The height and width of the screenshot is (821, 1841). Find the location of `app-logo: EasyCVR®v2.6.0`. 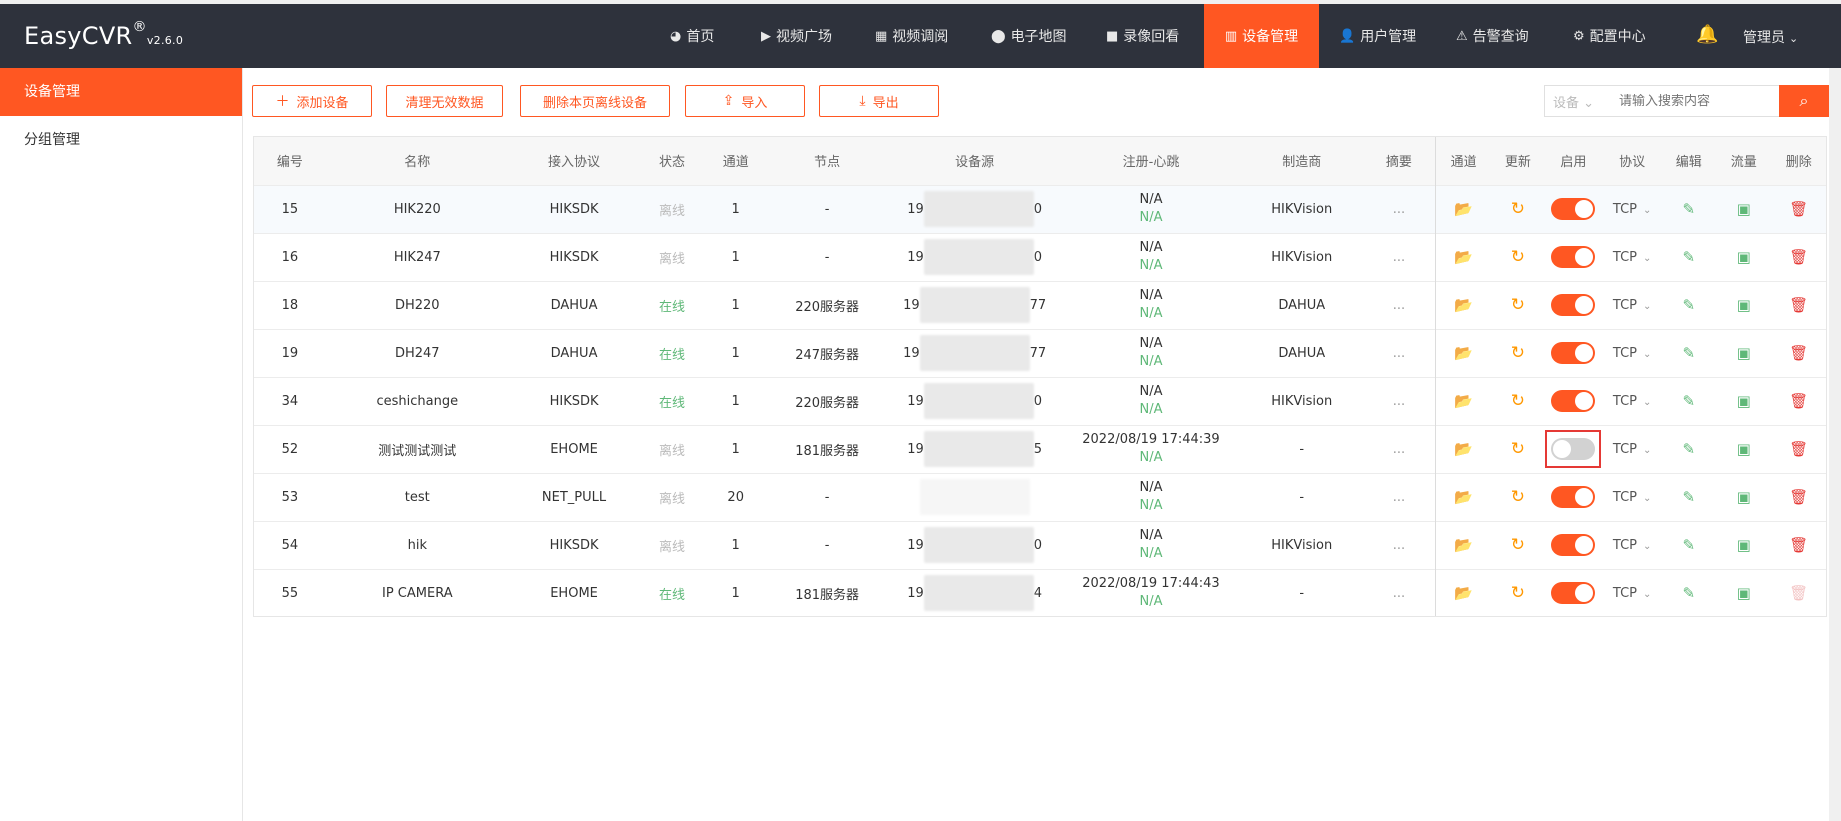

app-logo: EasyCVR®v2.6.0 is located at coordinates (103, 34).